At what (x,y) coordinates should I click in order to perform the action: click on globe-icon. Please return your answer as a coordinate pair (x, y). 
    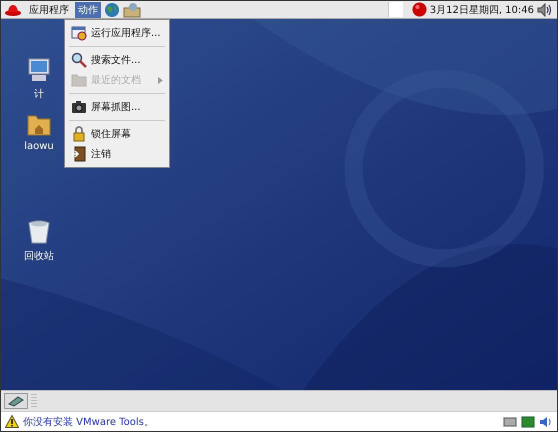
    Looking at the image, I should click on (112, 10).